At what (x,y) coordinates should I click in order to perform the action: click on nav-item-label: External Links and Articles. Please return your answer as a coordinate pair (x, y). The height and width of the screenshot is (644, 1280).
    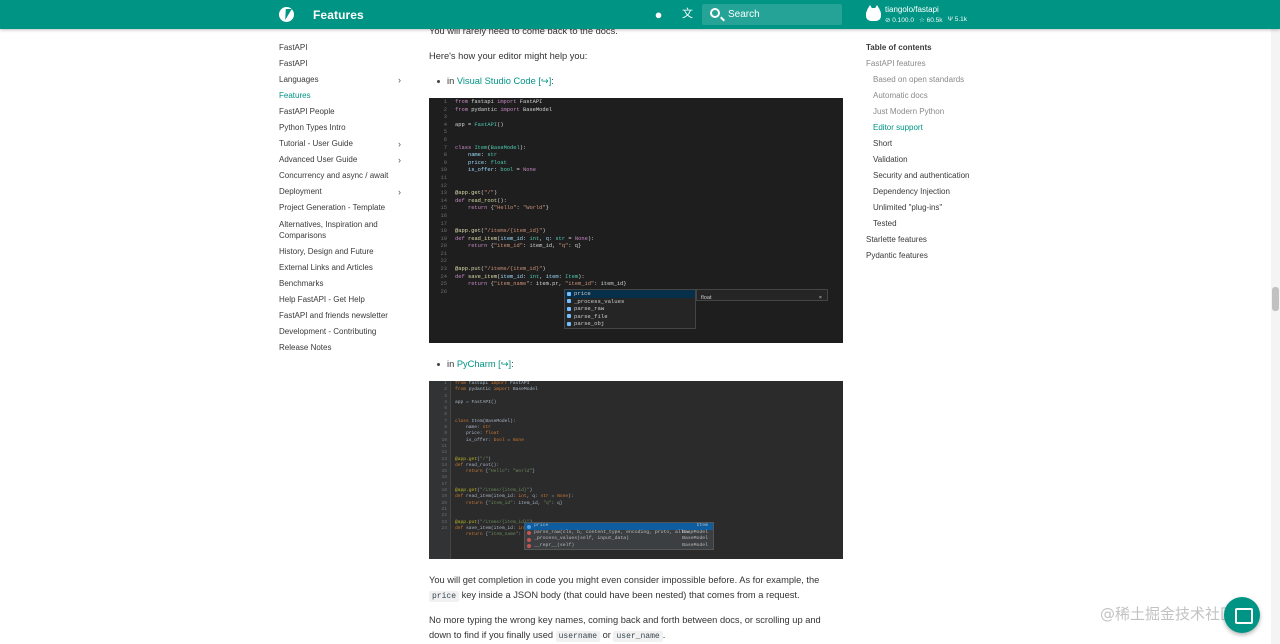
    Looking at the image, I should click on (326, 267).